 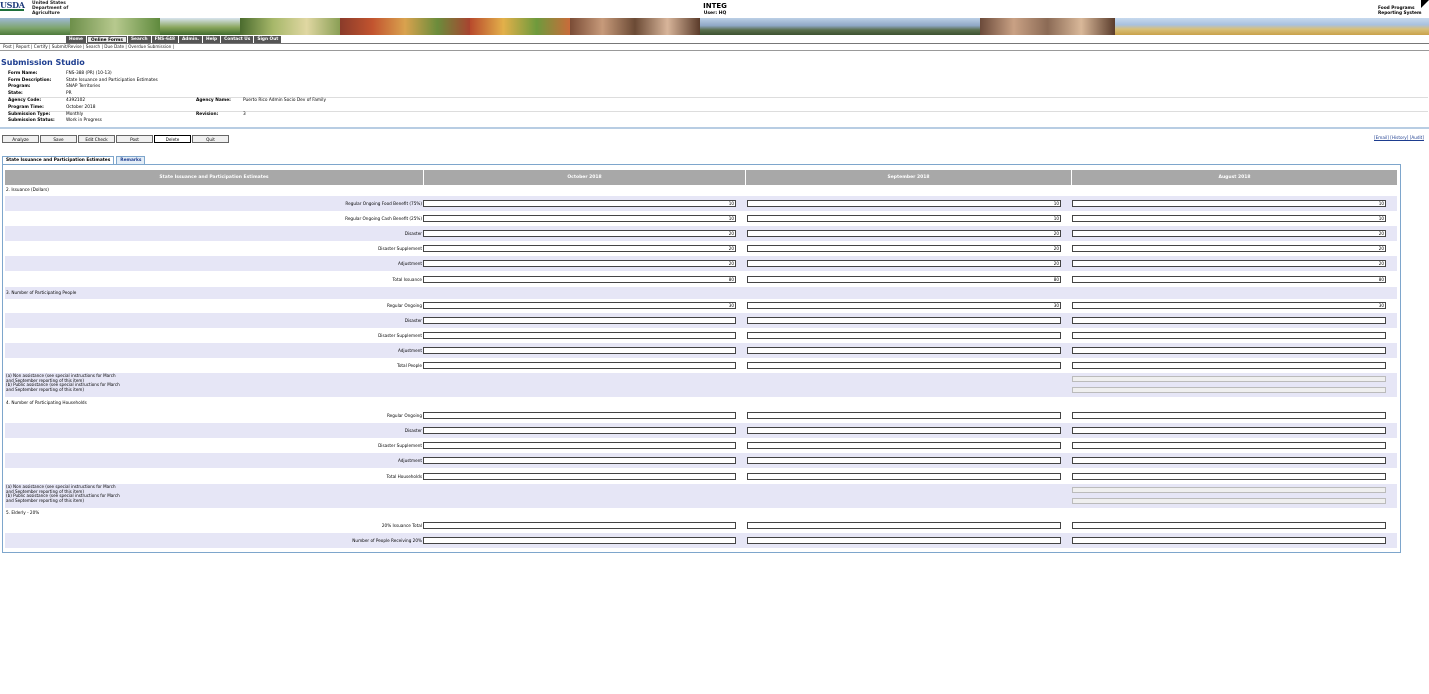 I want to click on aug-households-disaster-supplement-input, so click(x=1229, y=445).